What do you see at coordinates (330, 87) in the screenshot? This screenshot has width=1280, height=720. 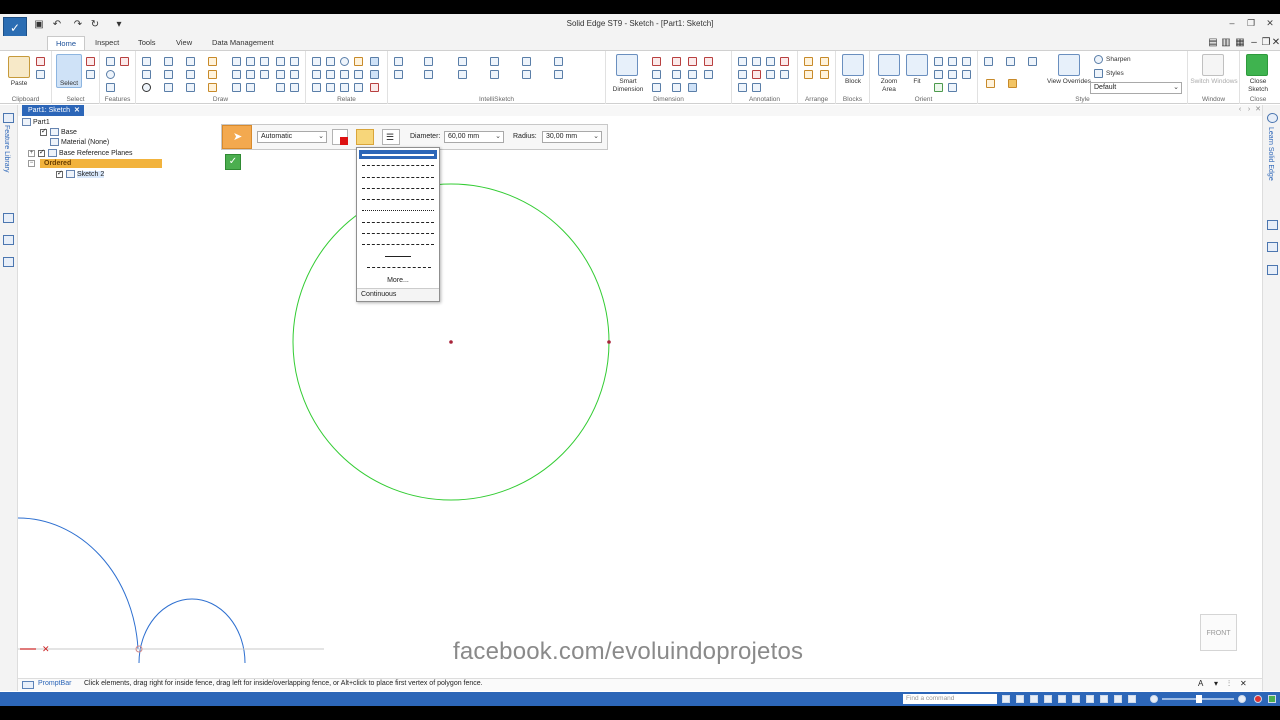 I see `symmetry-icon` at bounding box center [330, 87].